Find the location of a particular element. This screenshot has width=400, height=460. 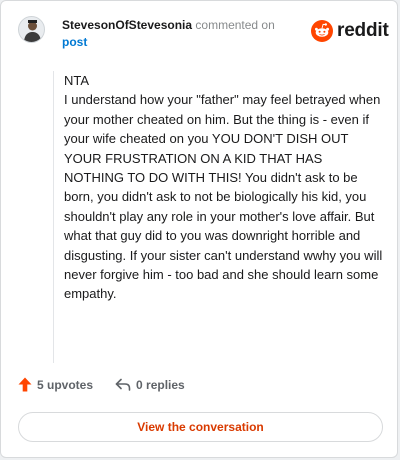

view-conversation-button: View the conversation is located at coordinates (200, 427).